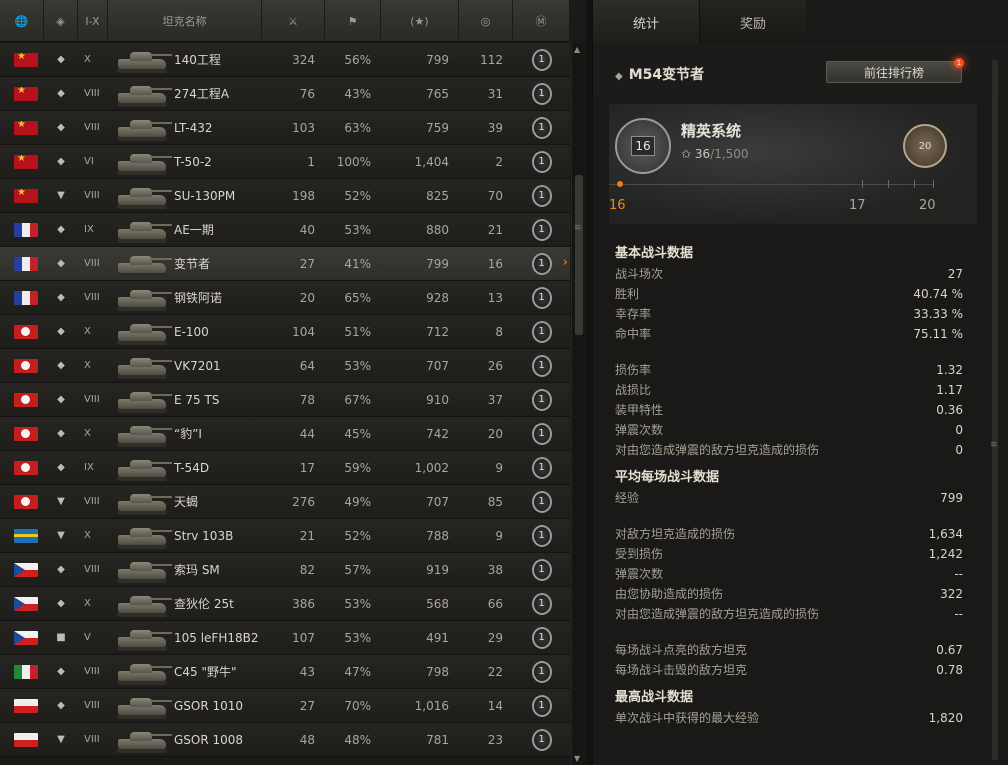 This screenshot has width=1008, height=765. I want to click on name-sort-header: 坦克名称, so click(185, 21).